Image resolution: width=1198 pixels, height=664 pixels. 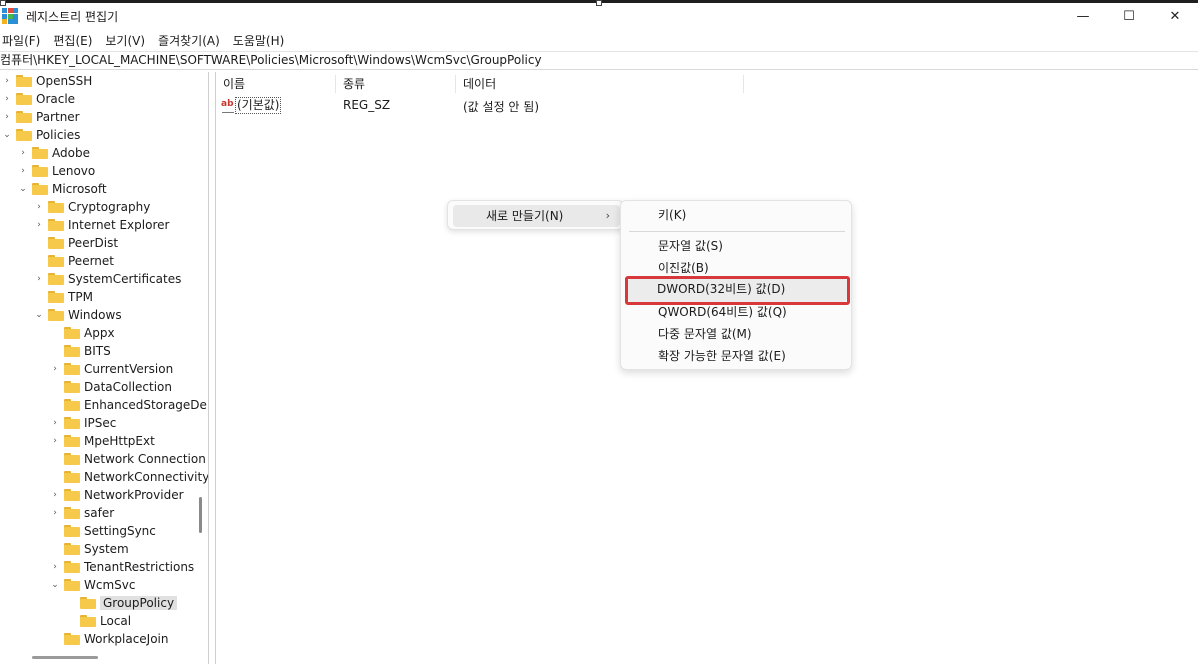 I want to click on tree-item: ⌄ Microsoft, so click(x=62, y=189).